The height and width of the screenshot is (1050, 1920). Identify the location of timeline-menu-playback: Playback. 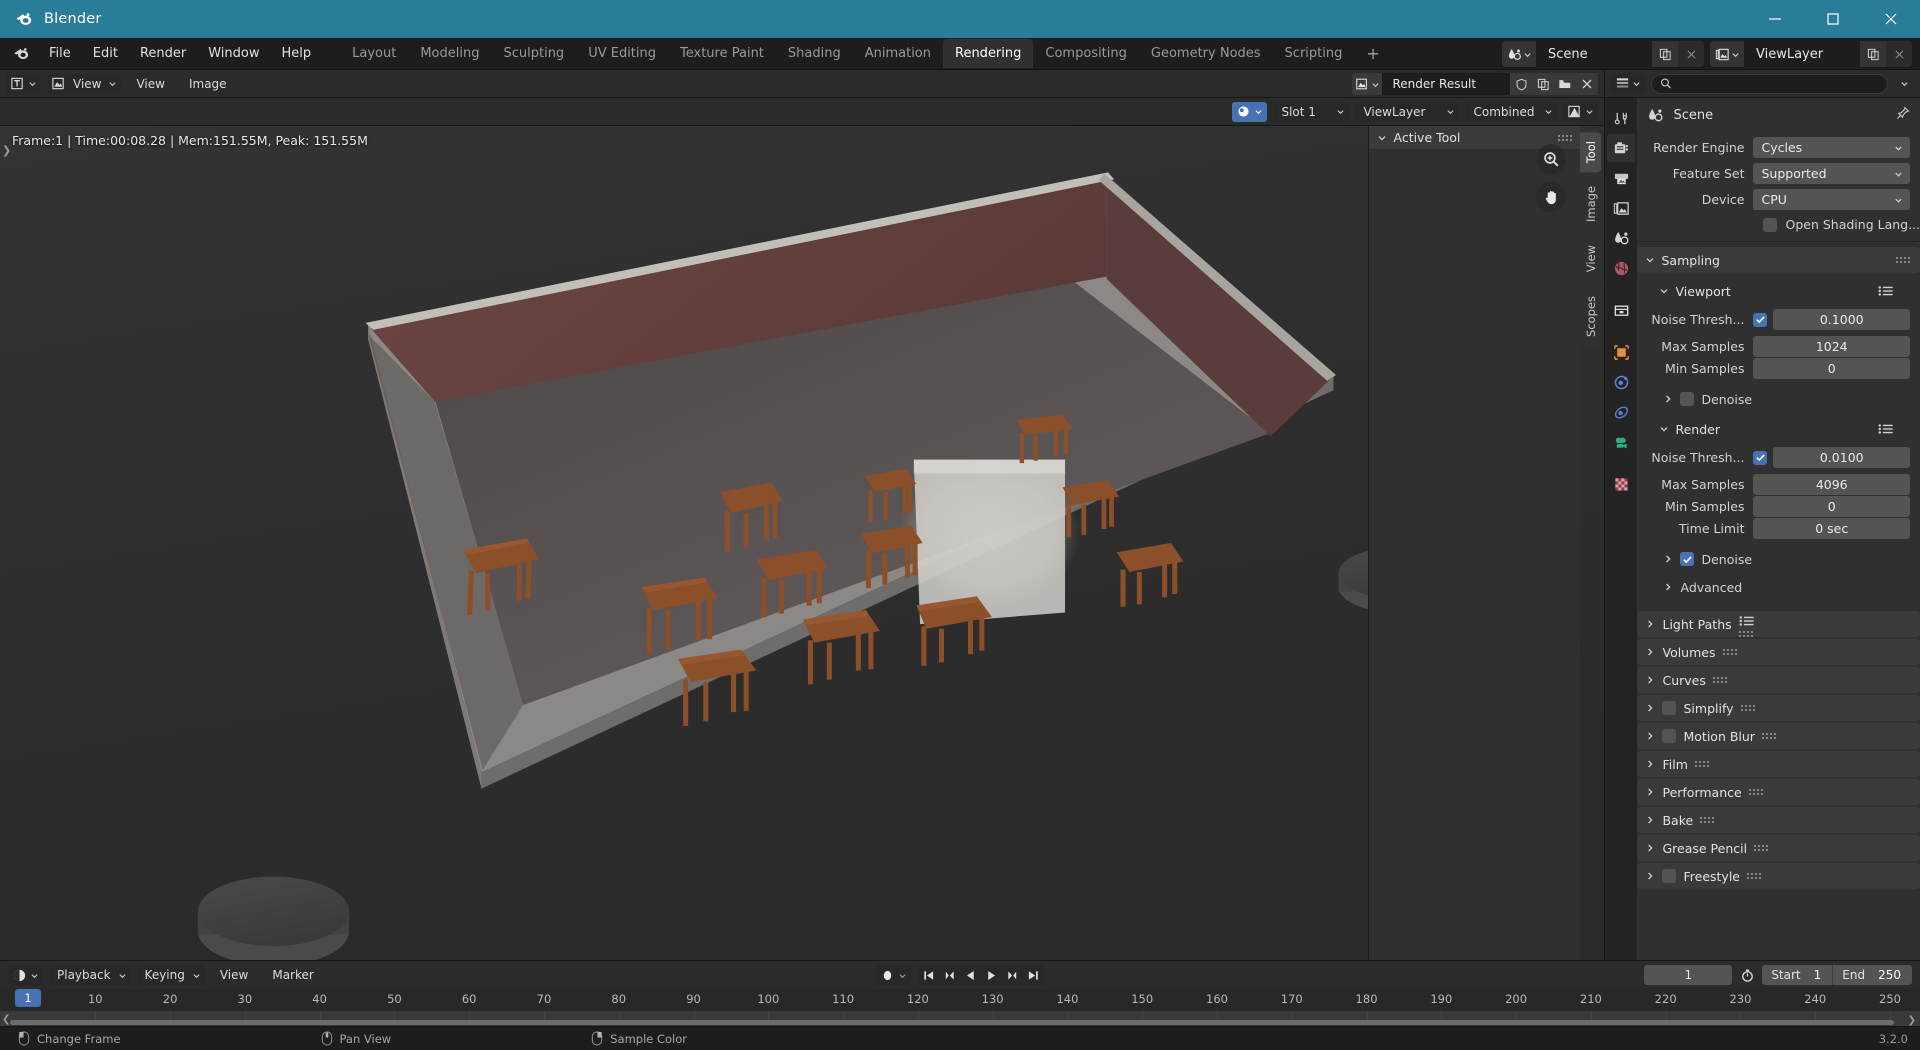
(90, 975).